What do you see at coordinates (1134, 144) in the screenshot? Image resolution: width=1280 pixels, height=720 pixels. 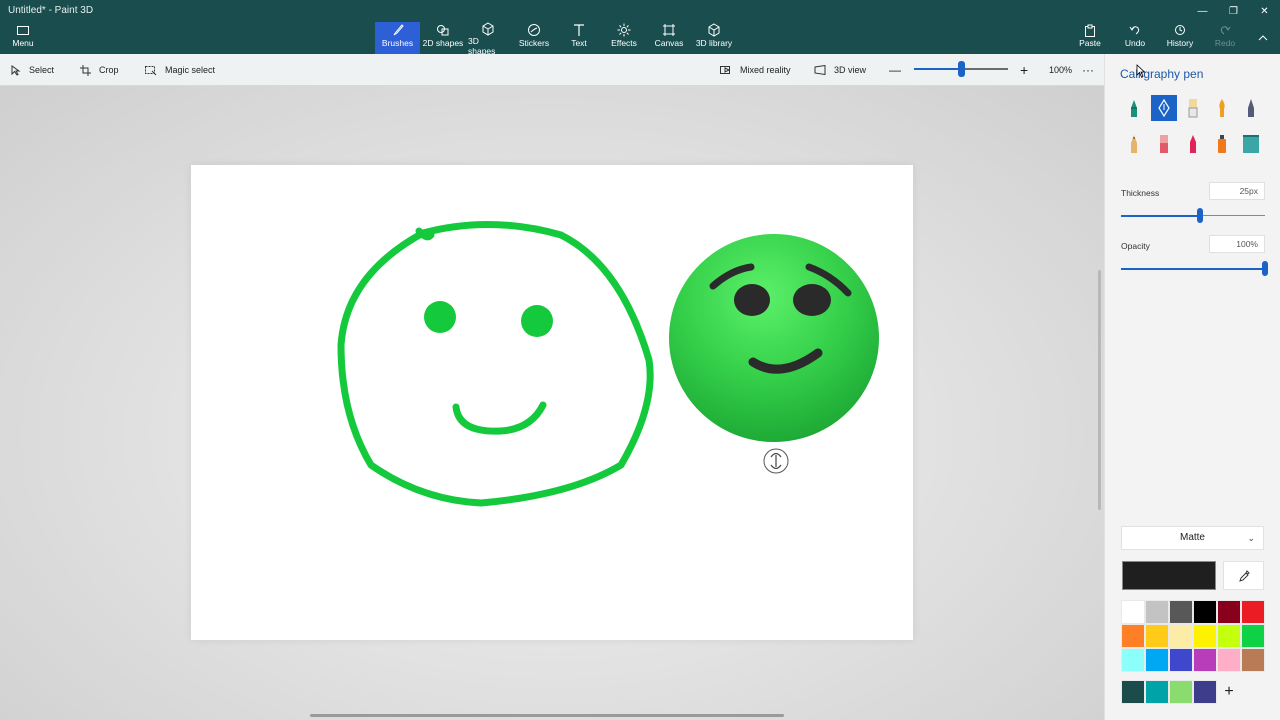 I see `pencil-icon` at bounding box center [1134, 144].